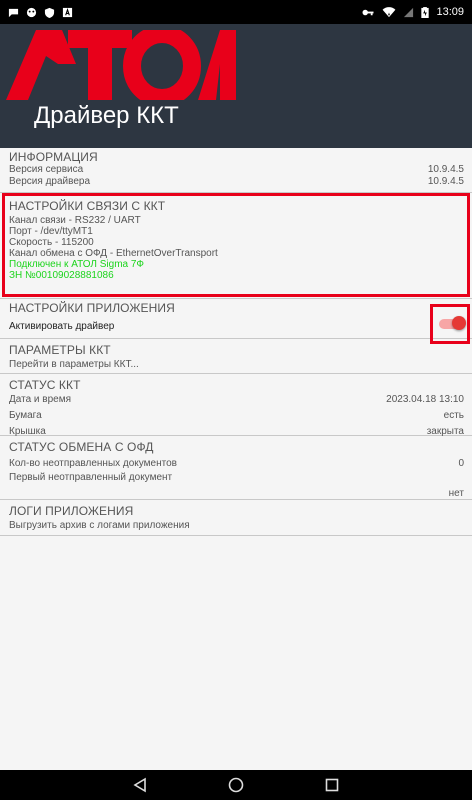 The height and width of the screenshot is (800, 472). I want to click on chat-icon, so click(13, 12).